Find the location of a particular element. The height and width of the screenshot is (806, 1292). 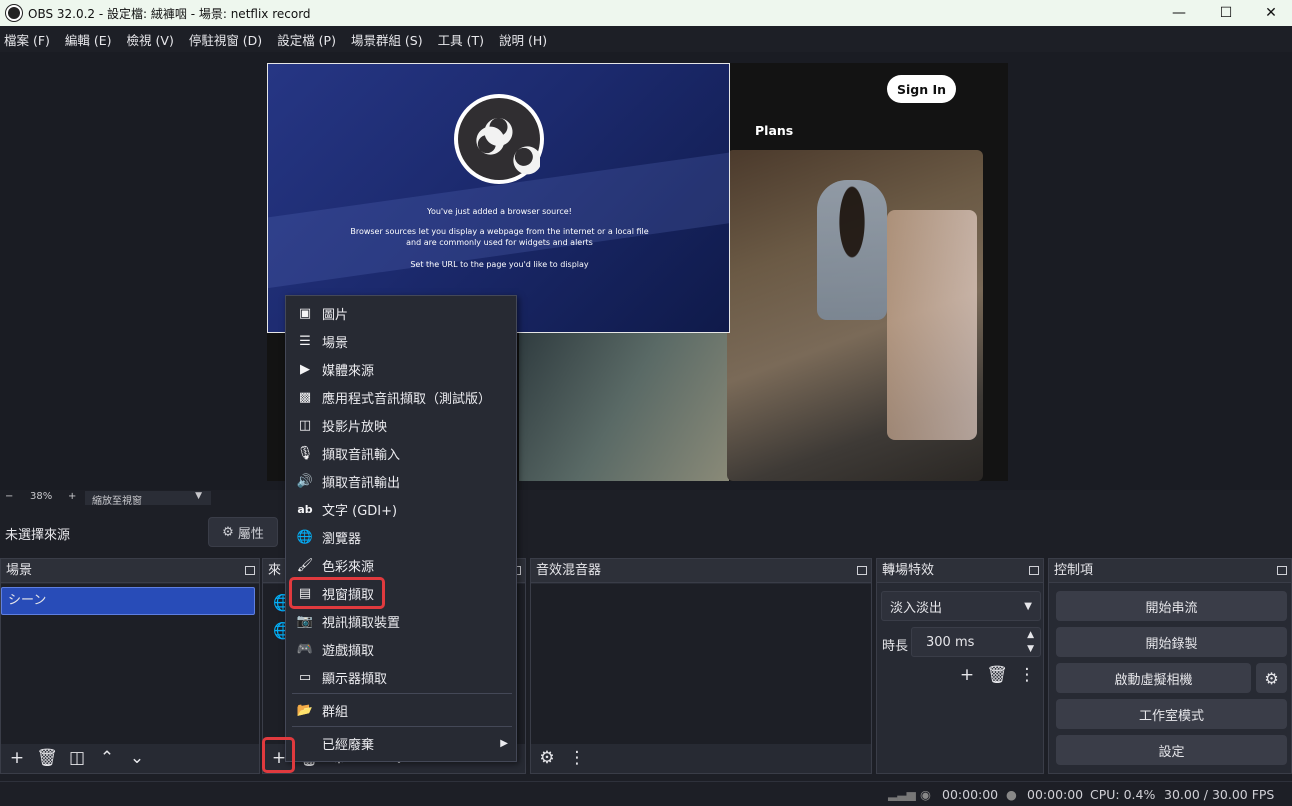

menu-item-label: 擷取音訊輸入 is located at coordinates (361, 455).